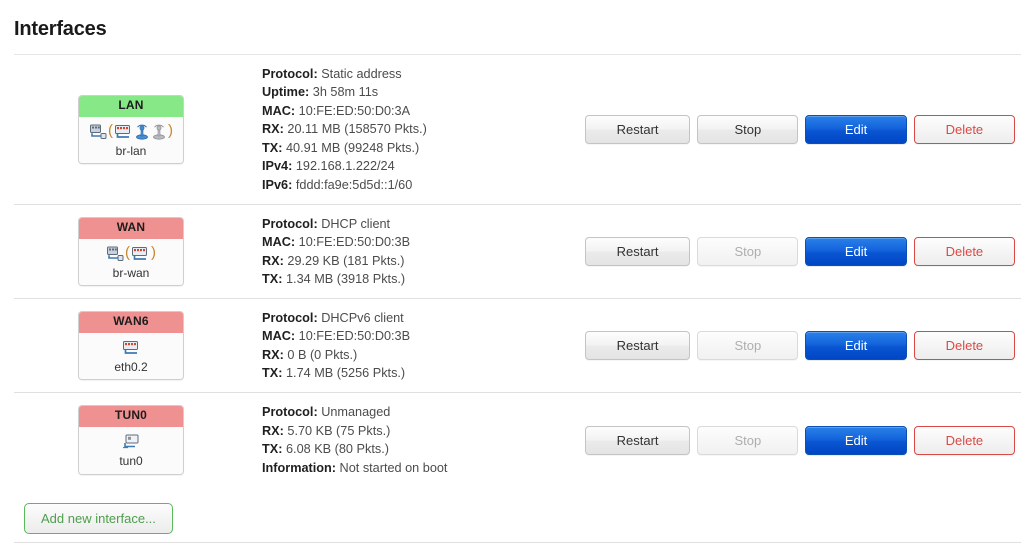 The width and height of the screenshot is (1035, 553). I want to click on interface-badge-tun0: TUN0 tun0, so click(131, 440).